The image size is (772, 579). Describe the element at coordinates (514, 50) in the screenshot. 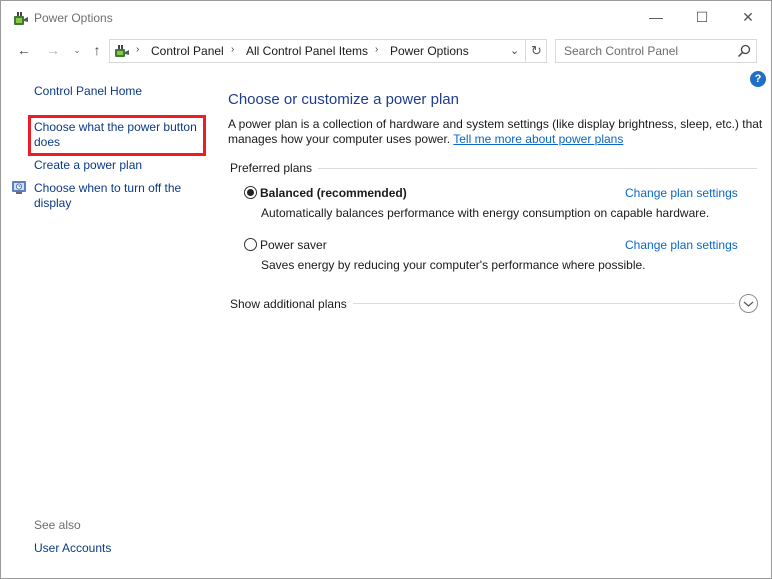

I see `address-dropdown-icon: ⌄` at that location.